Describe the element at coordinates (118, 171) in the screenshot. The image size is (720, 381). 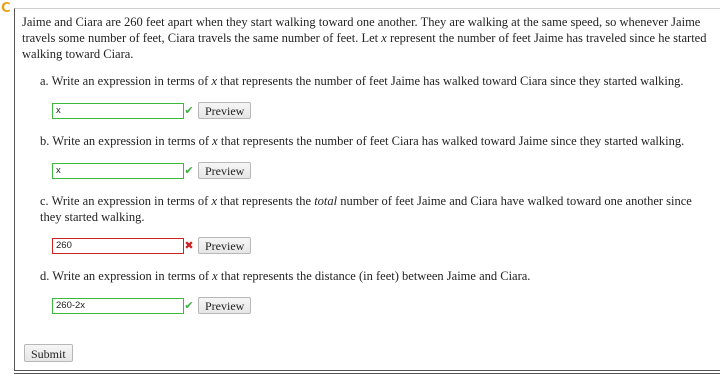
I see `part-b-answer-input: x` at that location.